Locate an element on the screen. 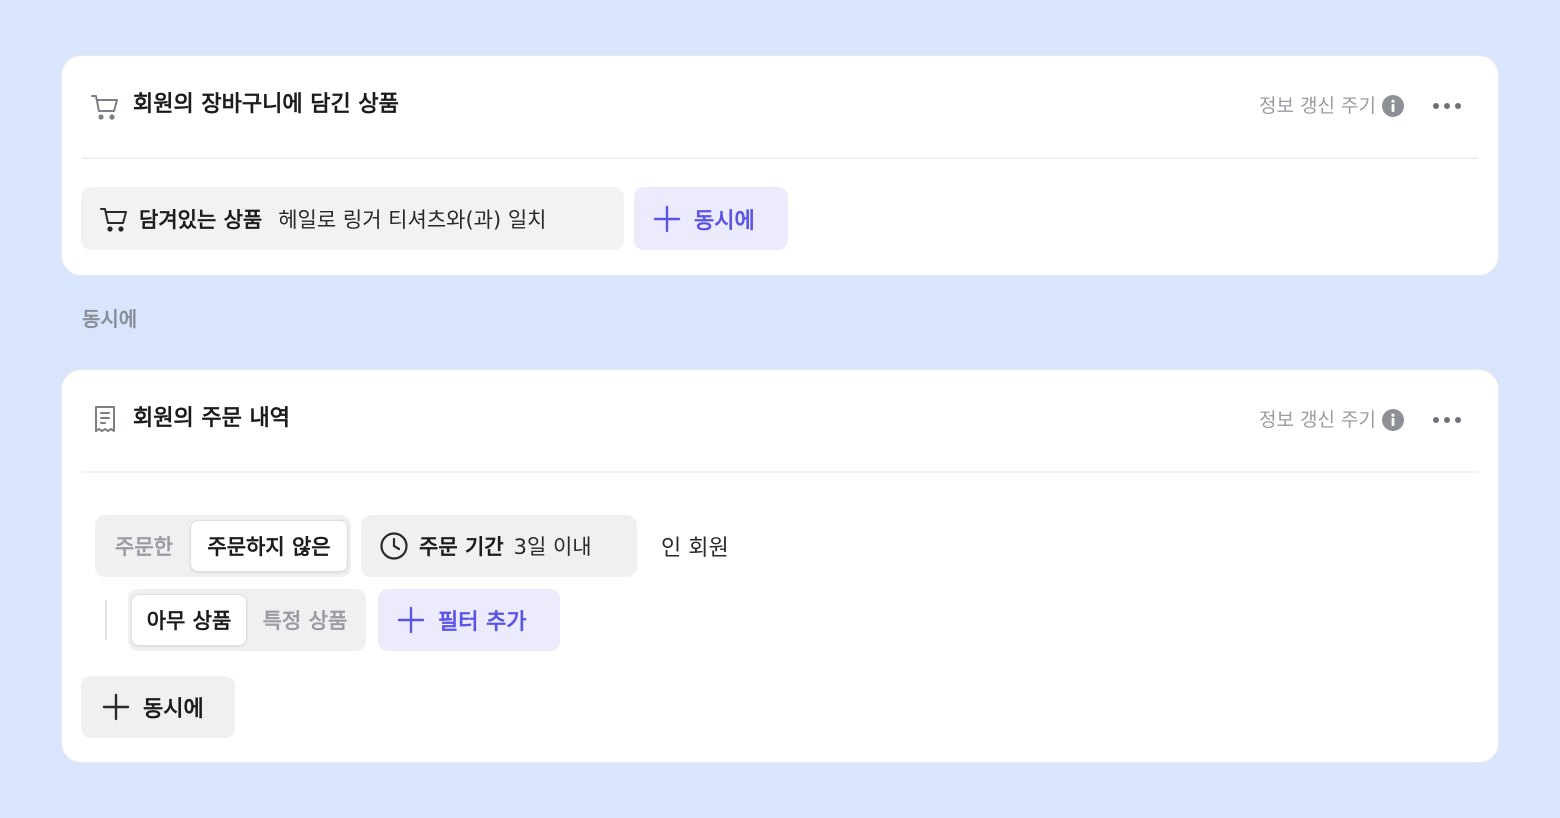 The height and width of the screenshot is (818, 1560). cart-product-filter-chip: 담겨있는 상품 헤일로 링거 티셔츠와(과) 일치 is located at coordinates (352, 218).